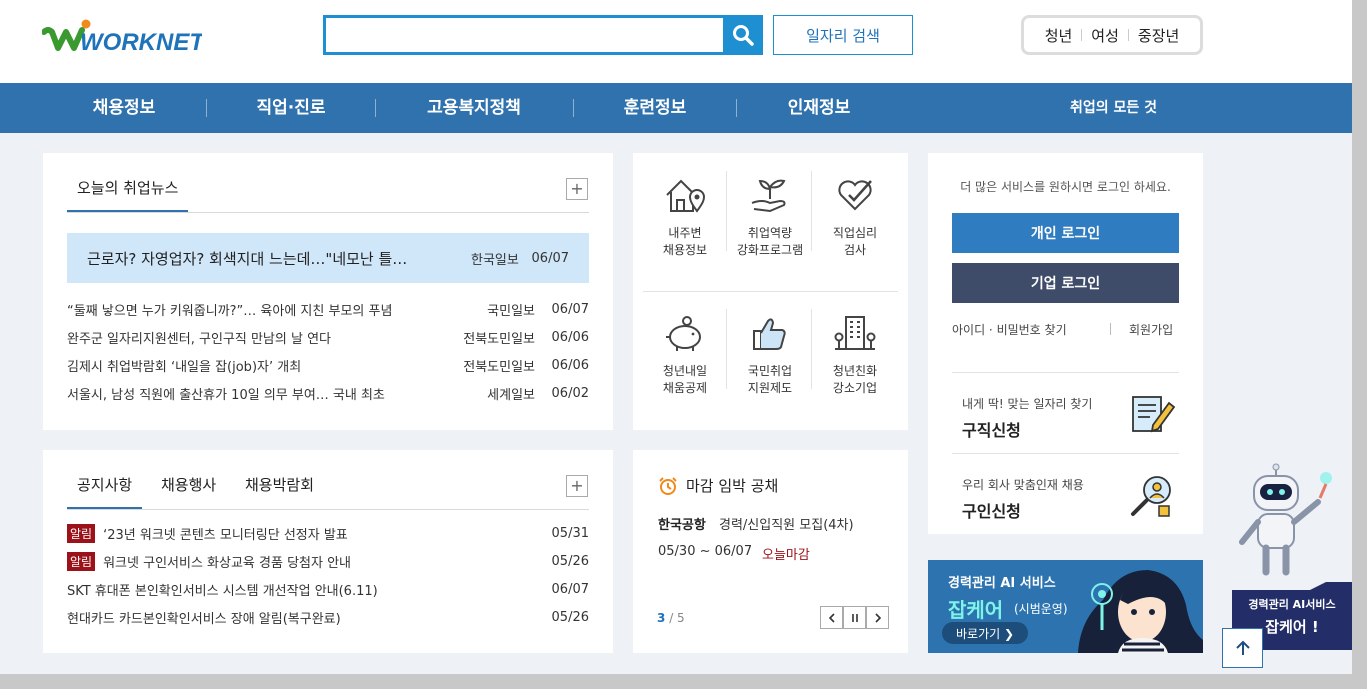  Describe the element at coordinates (328, 365) in the screenshot. I see `news-item: 김제시 취업박람회 ‘내일을 잡(job)자’ 개최 전북도민일보 06/06` at that location.